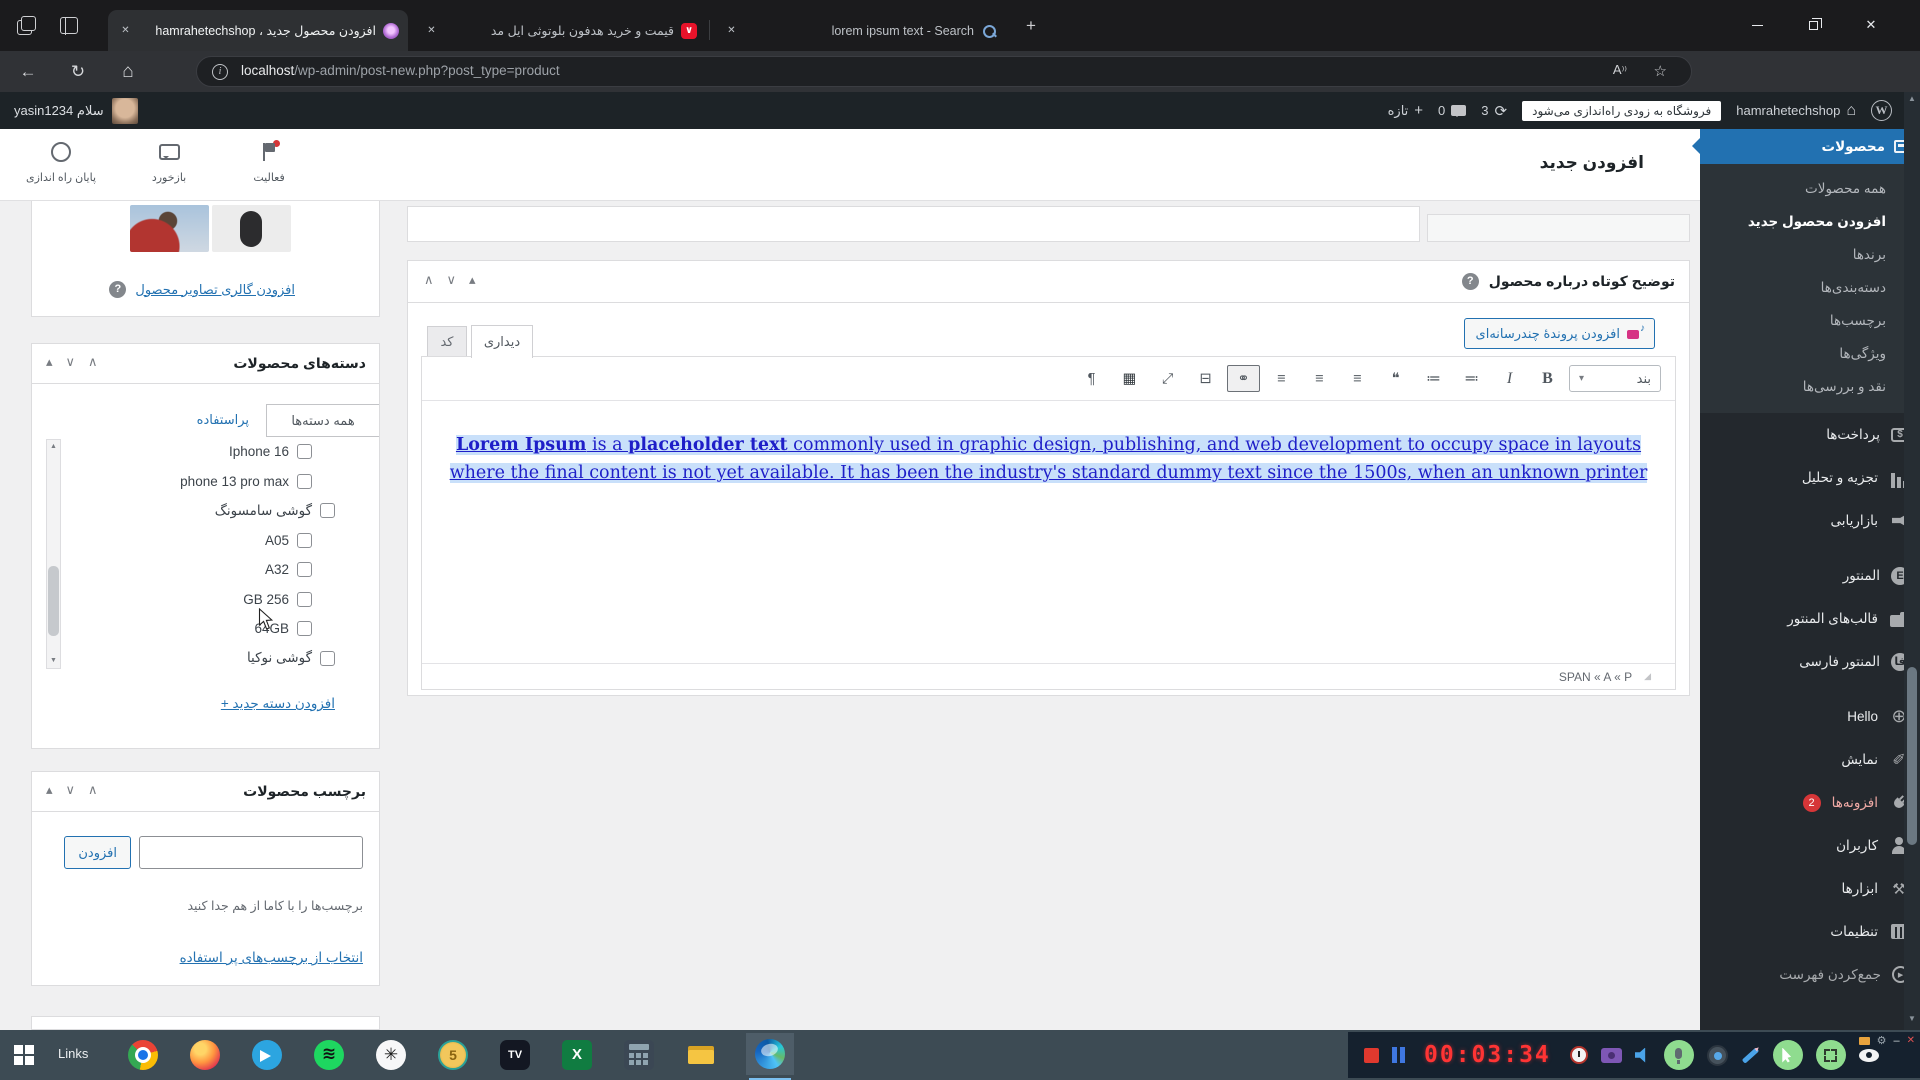 The width and height of the screenshot is (1920, 1080). I want to click on new-content-menu: تازه, so click(1405, 110).